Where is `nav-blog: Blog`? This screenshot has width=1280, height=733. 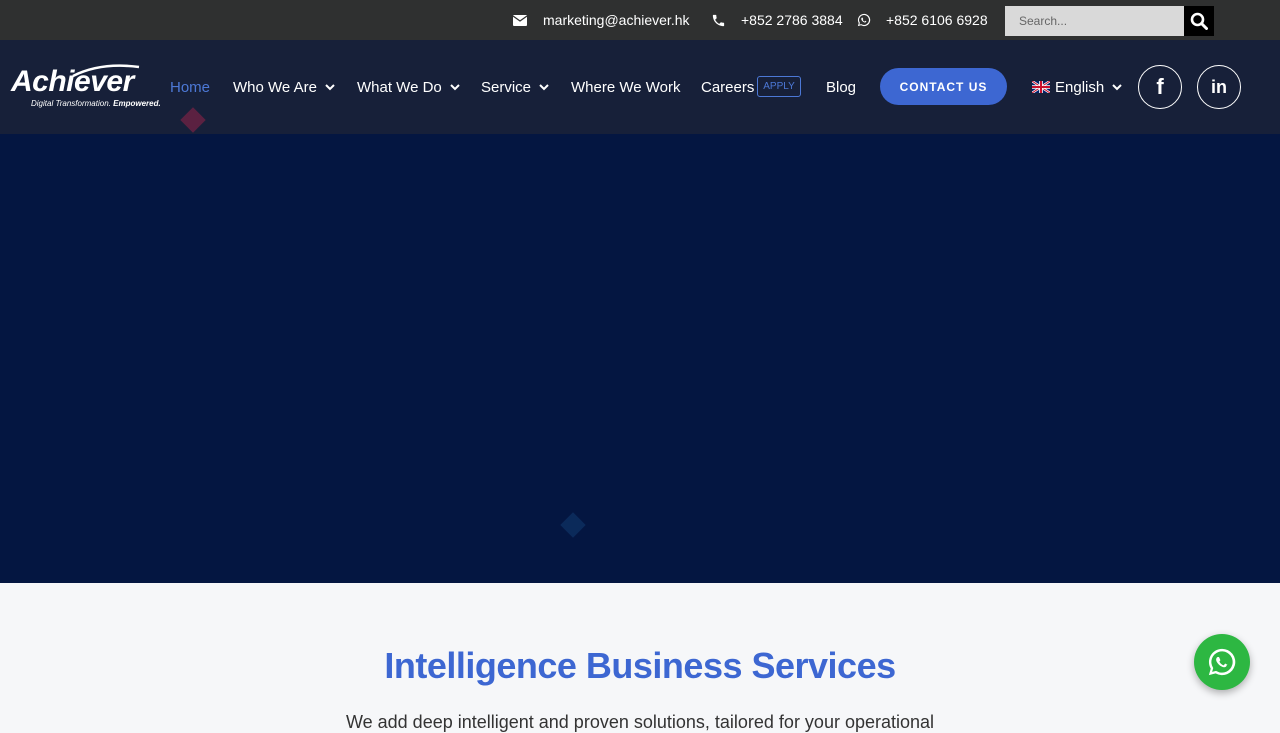 nav-blog: Blog is located at coordinates (841, 87).